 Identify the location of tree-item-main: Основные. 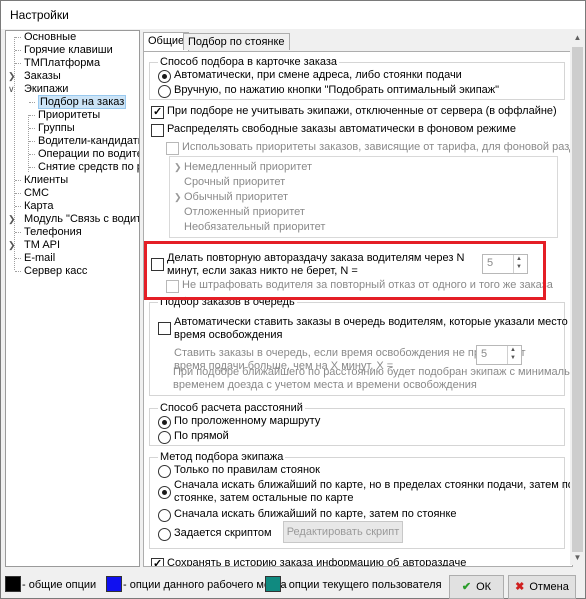
(45, 37).